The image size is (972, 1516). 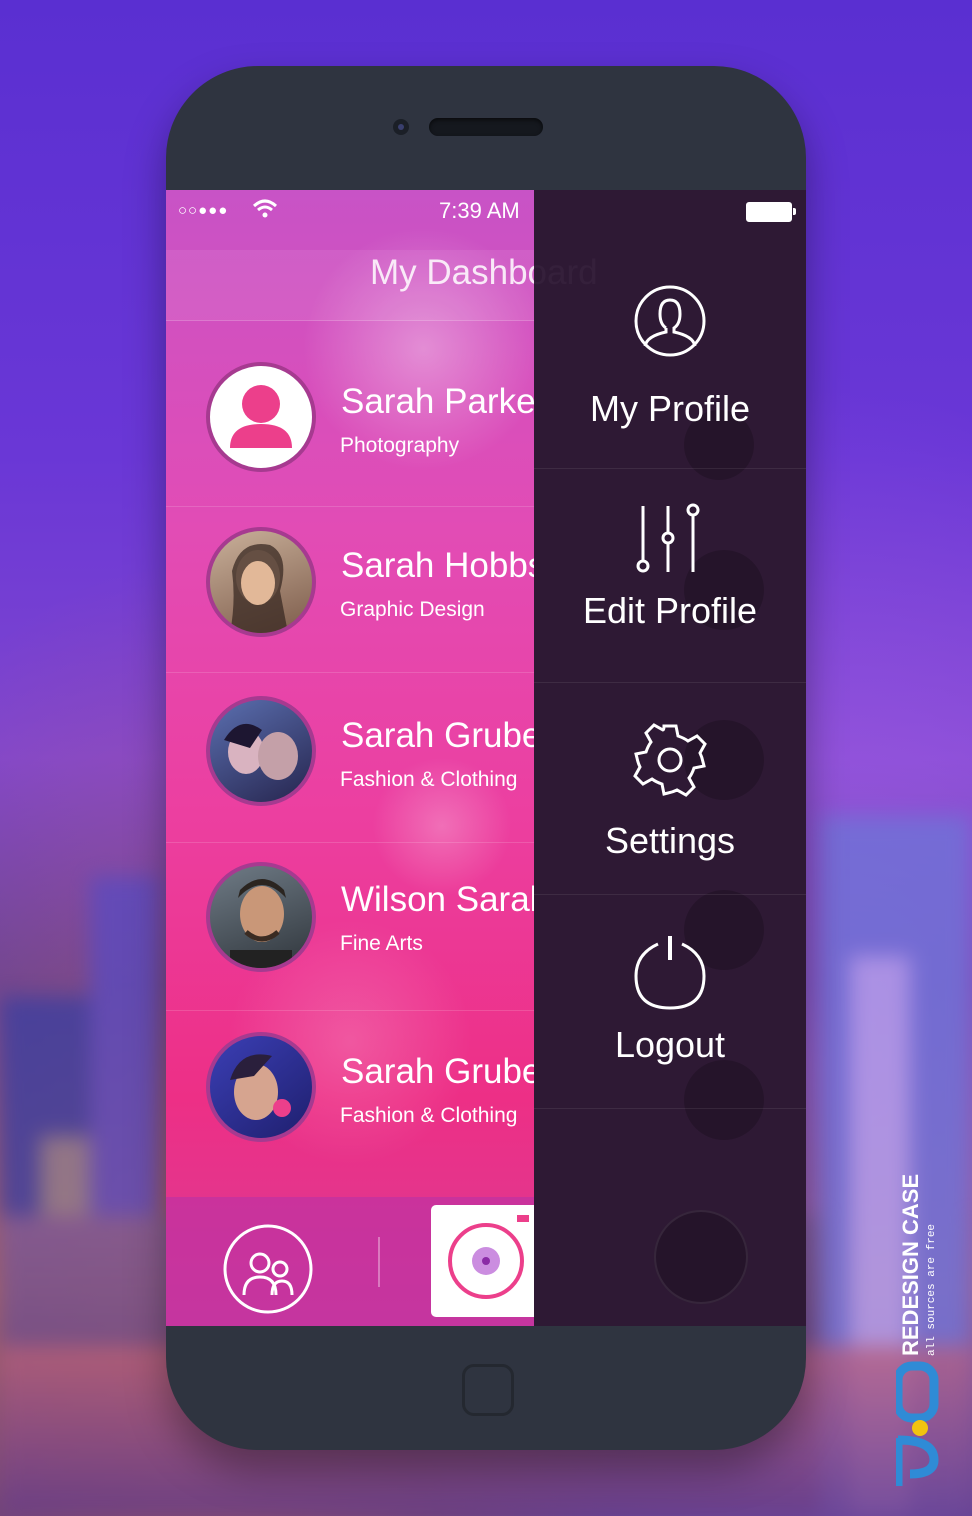 I want to click on contact-name: Sarah Hobbs, so click(x=437, y=565).